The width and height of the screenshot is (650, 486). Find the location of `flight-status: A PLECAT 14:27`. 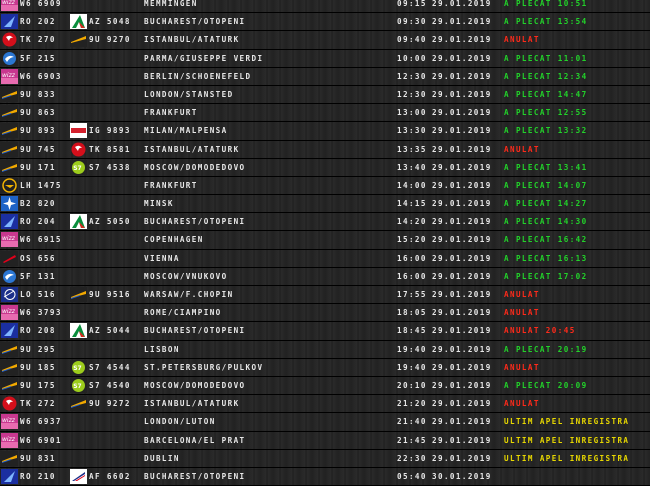

flight-status: A PLECAT 14:27 is located at coordinates (546, 204).